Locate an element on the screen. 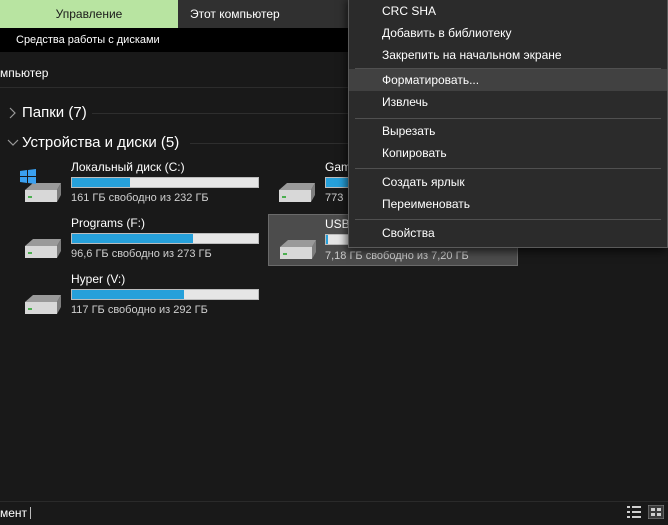 This screenshot has width=668, height=525. chevron-right-icon is located at coordinates (13, 113).